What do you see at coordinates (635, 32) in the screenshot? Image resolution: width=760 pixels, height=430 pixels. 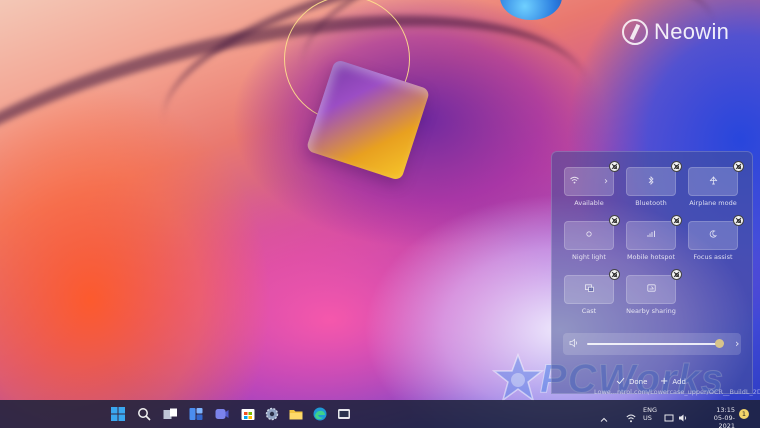 I see `neowin-logo-icon` at bounding box center [635, 32].